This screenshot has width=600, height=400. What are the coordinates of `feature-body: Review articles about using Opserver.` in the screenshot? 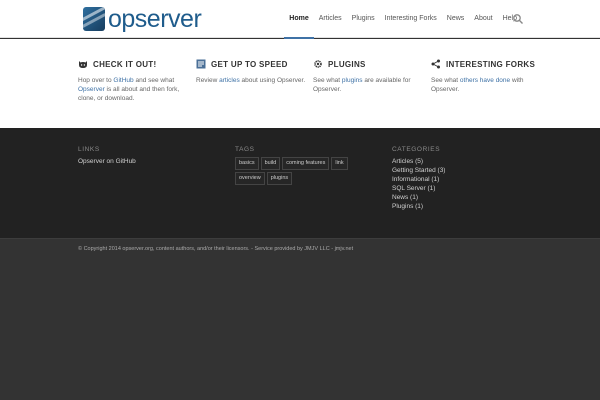 It's located at (251, 80).